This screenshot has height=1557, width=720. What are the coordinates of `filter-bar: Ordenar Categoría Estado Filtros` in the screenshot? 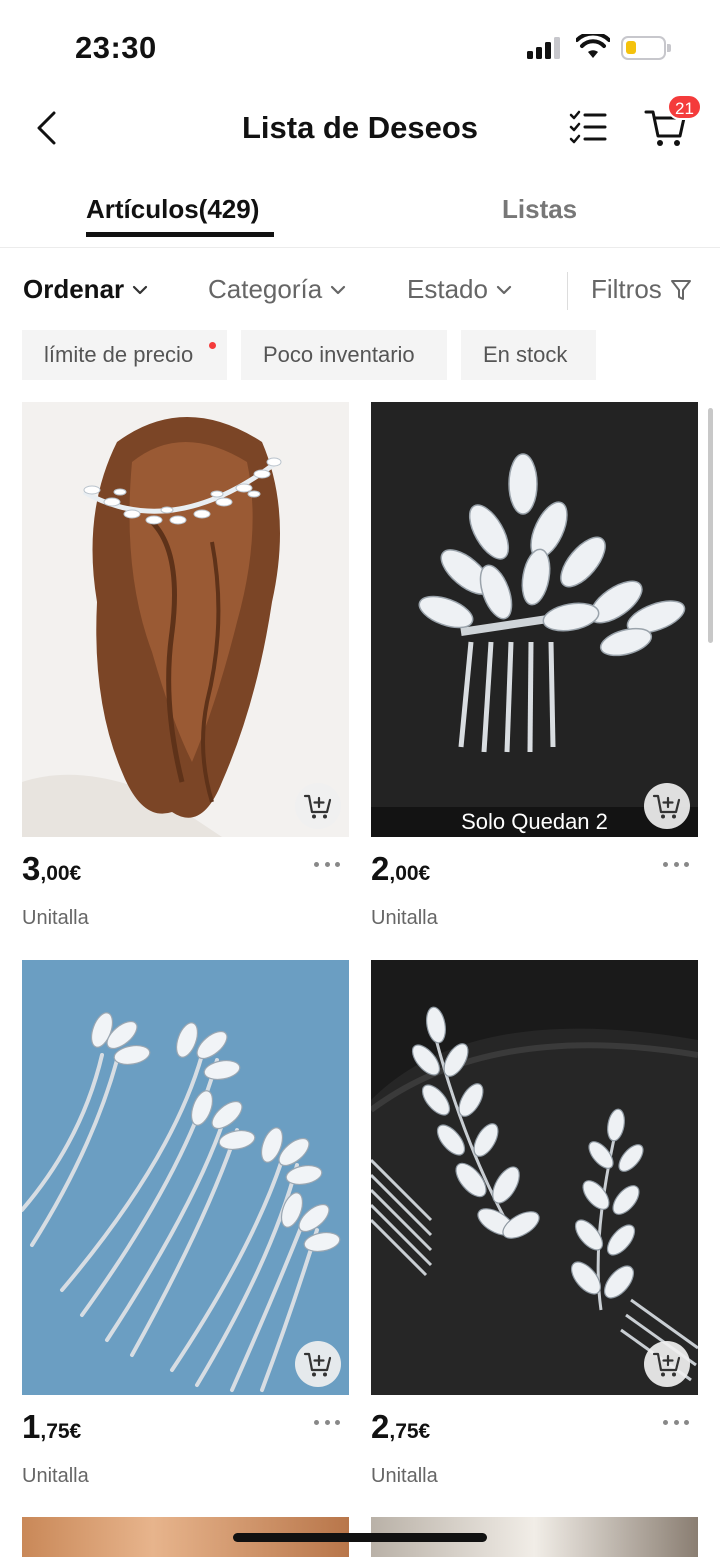 It's located at (360, 291).